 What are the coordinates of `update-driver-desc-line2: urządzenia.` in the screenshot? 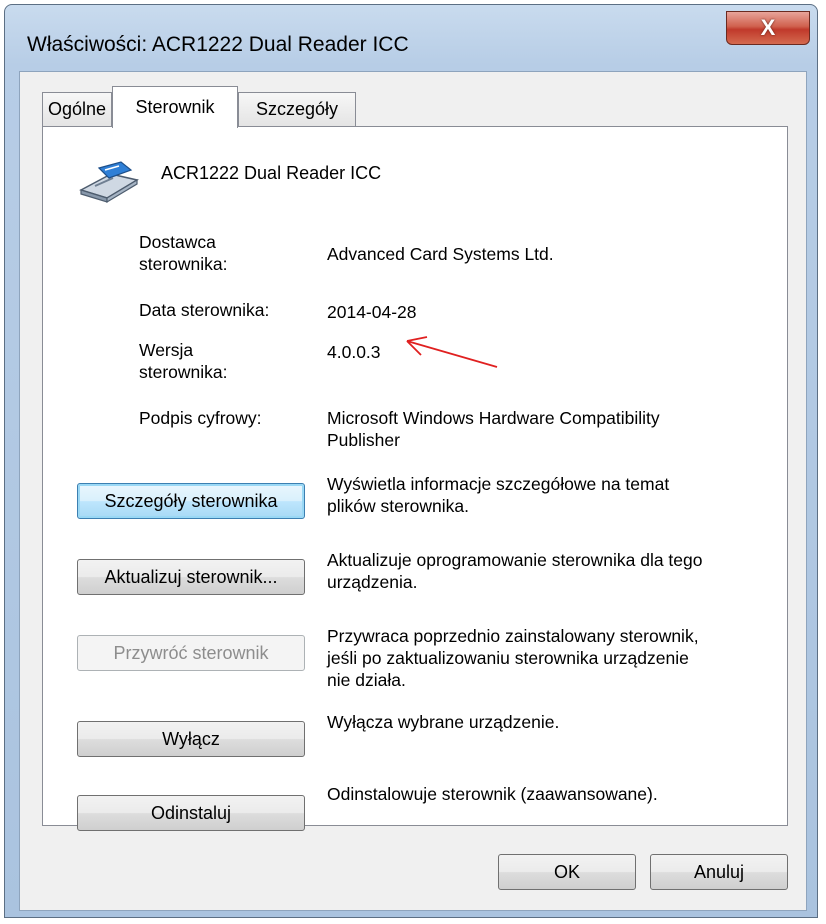 It's located at (372, 582).